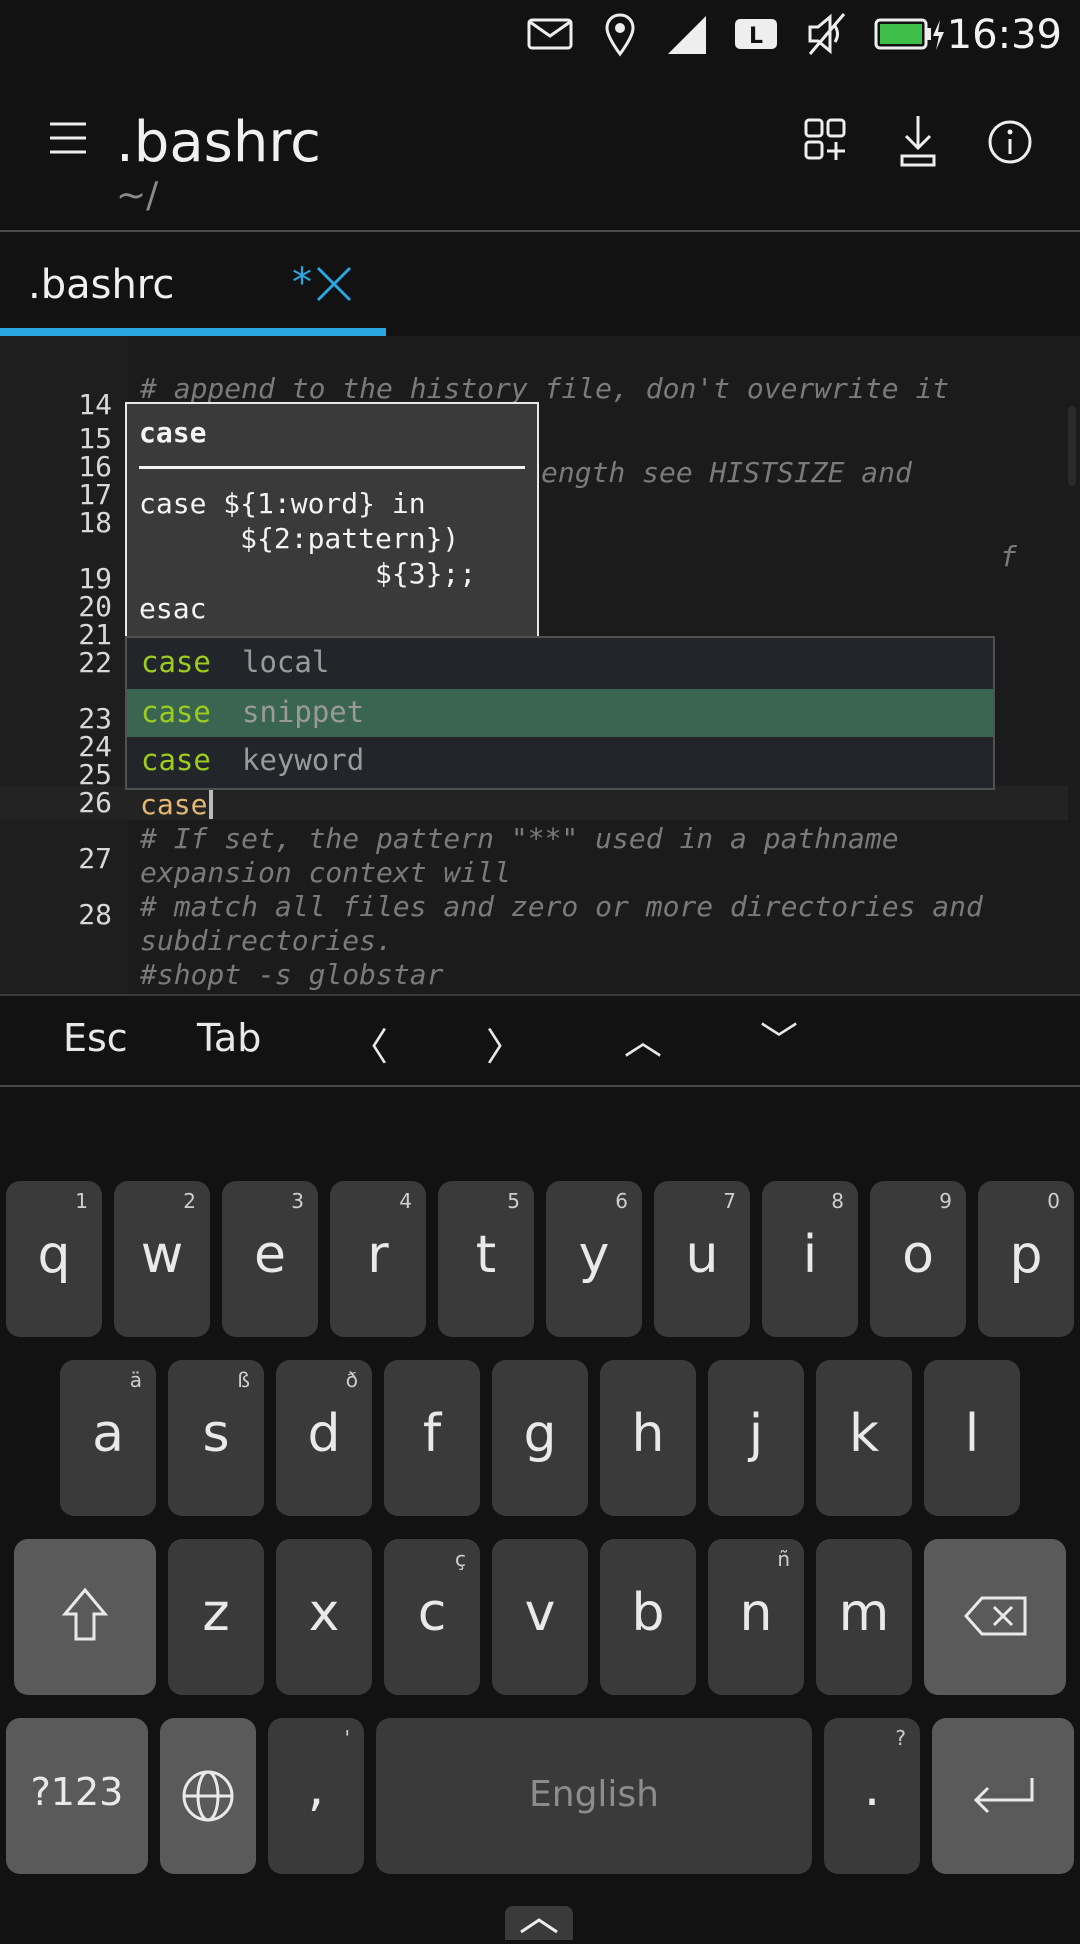 The image size is (1080, 1944). I want to click on key-c: cç, so click(432, 1617).